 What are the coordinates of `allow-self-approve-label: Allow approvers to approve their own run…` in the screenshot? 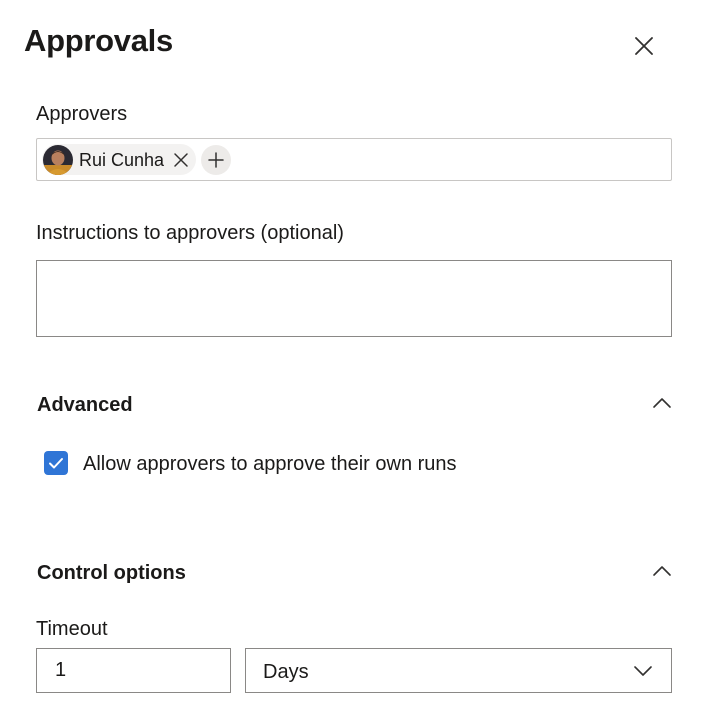 It's located at (270, 464).